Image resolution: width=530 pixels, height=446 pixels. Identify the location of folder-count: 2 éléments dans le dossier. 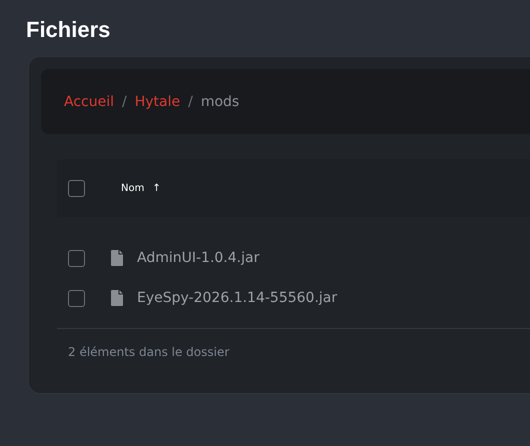
(148, 351).